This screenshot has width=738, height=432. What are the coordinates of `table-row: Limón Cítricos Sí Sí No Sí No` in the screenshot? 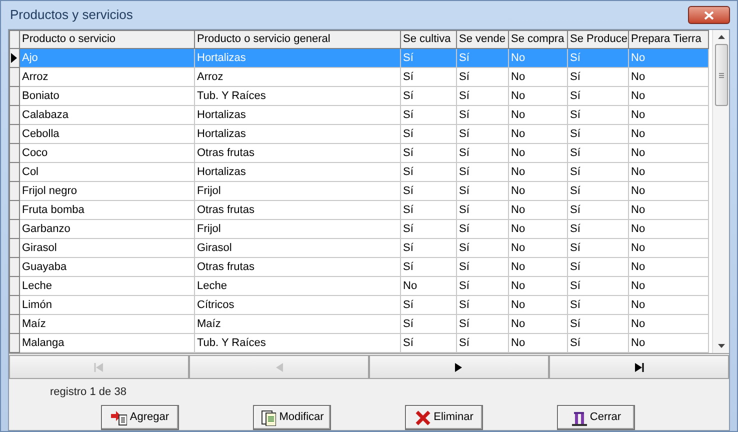 It's located at (359, 305).